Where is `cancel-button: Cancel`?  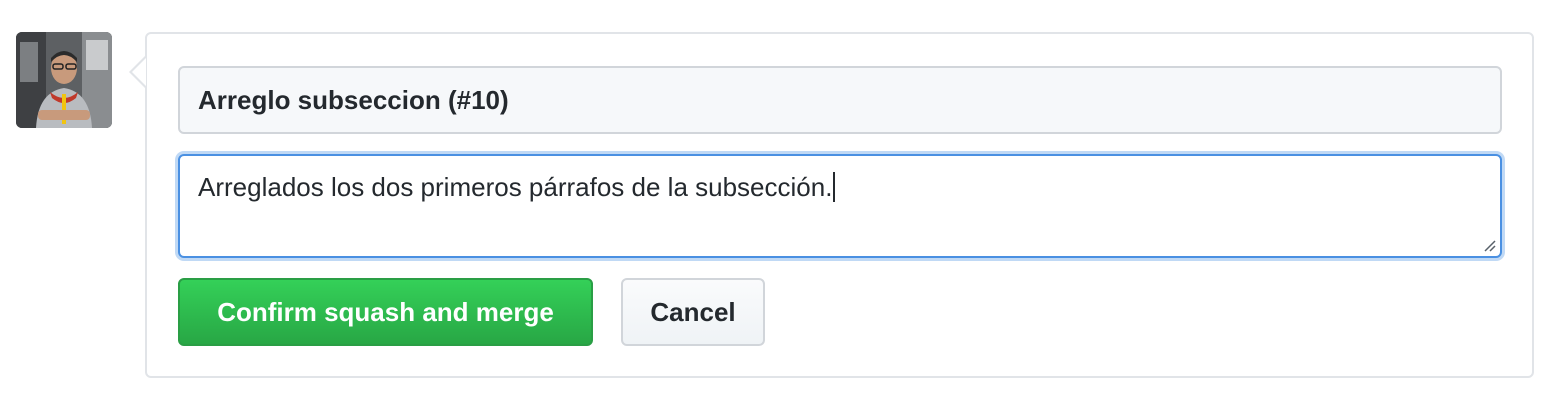 cancel-button: Cancel is located at coordinates (693, 312).